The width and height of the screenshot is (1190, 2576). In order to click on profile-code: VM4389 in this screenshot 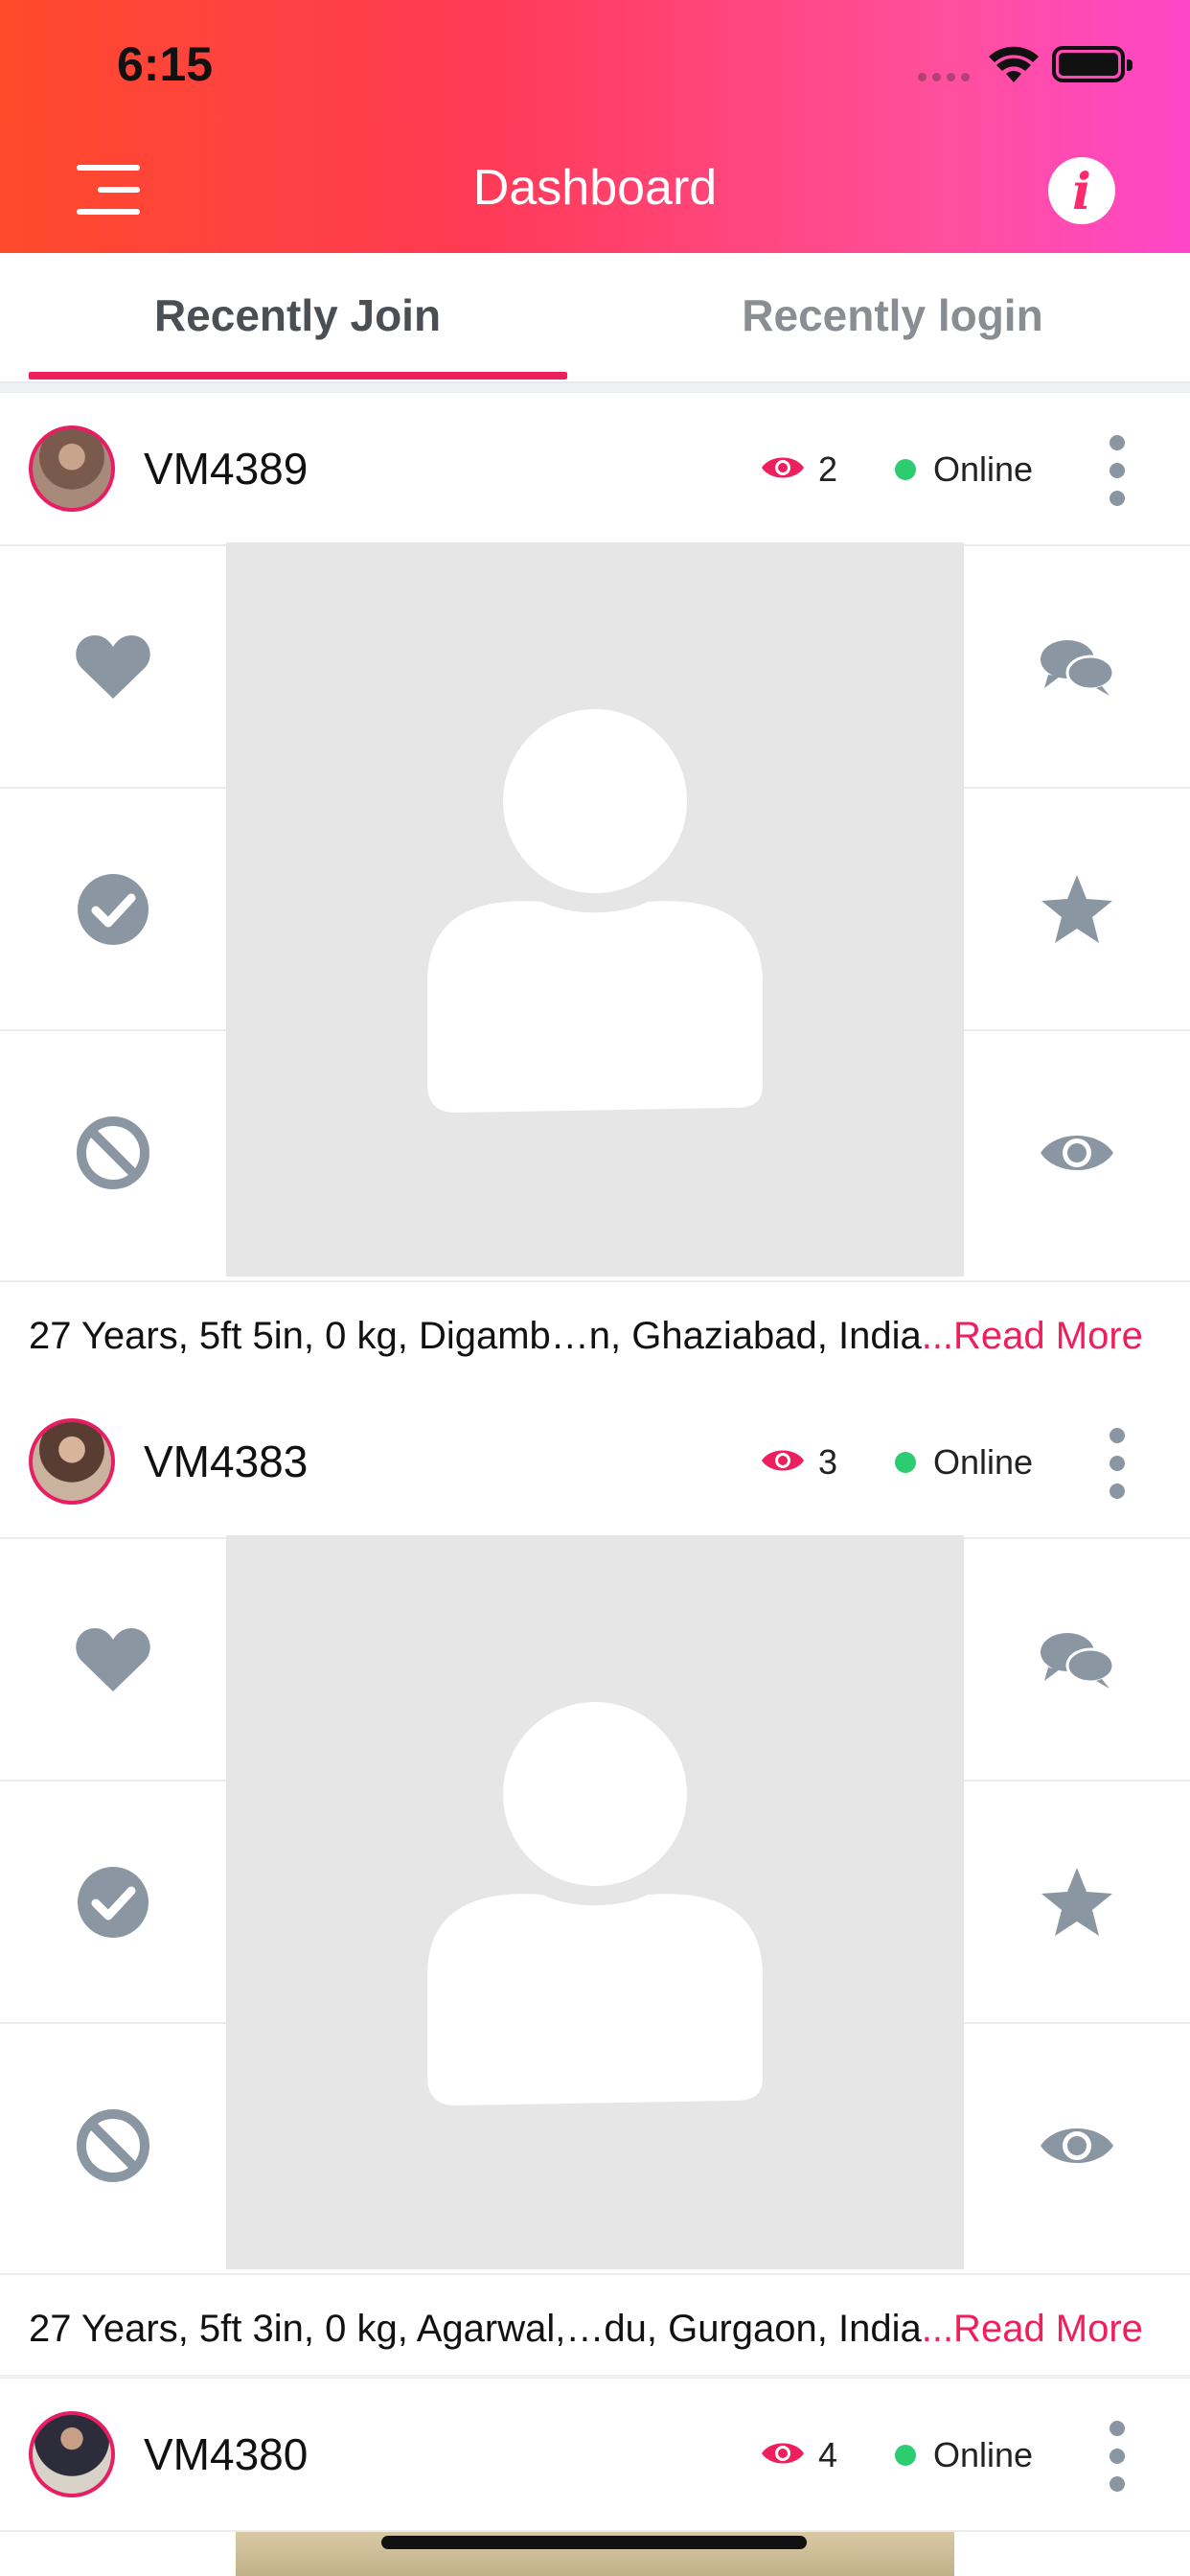, I will do `click(226, 468)`.